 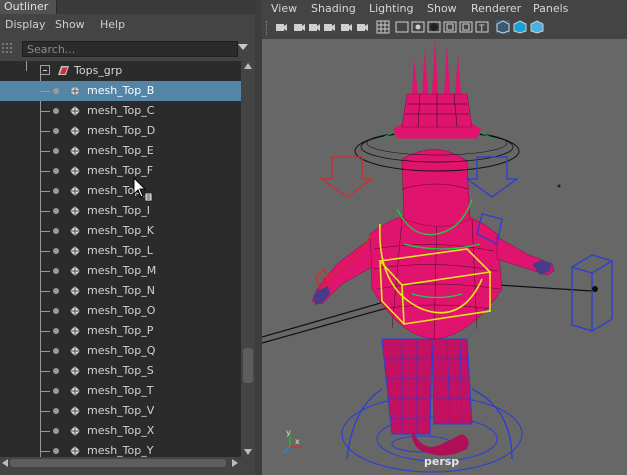 I want to click on textured-icon, so click(x=537, y=27).